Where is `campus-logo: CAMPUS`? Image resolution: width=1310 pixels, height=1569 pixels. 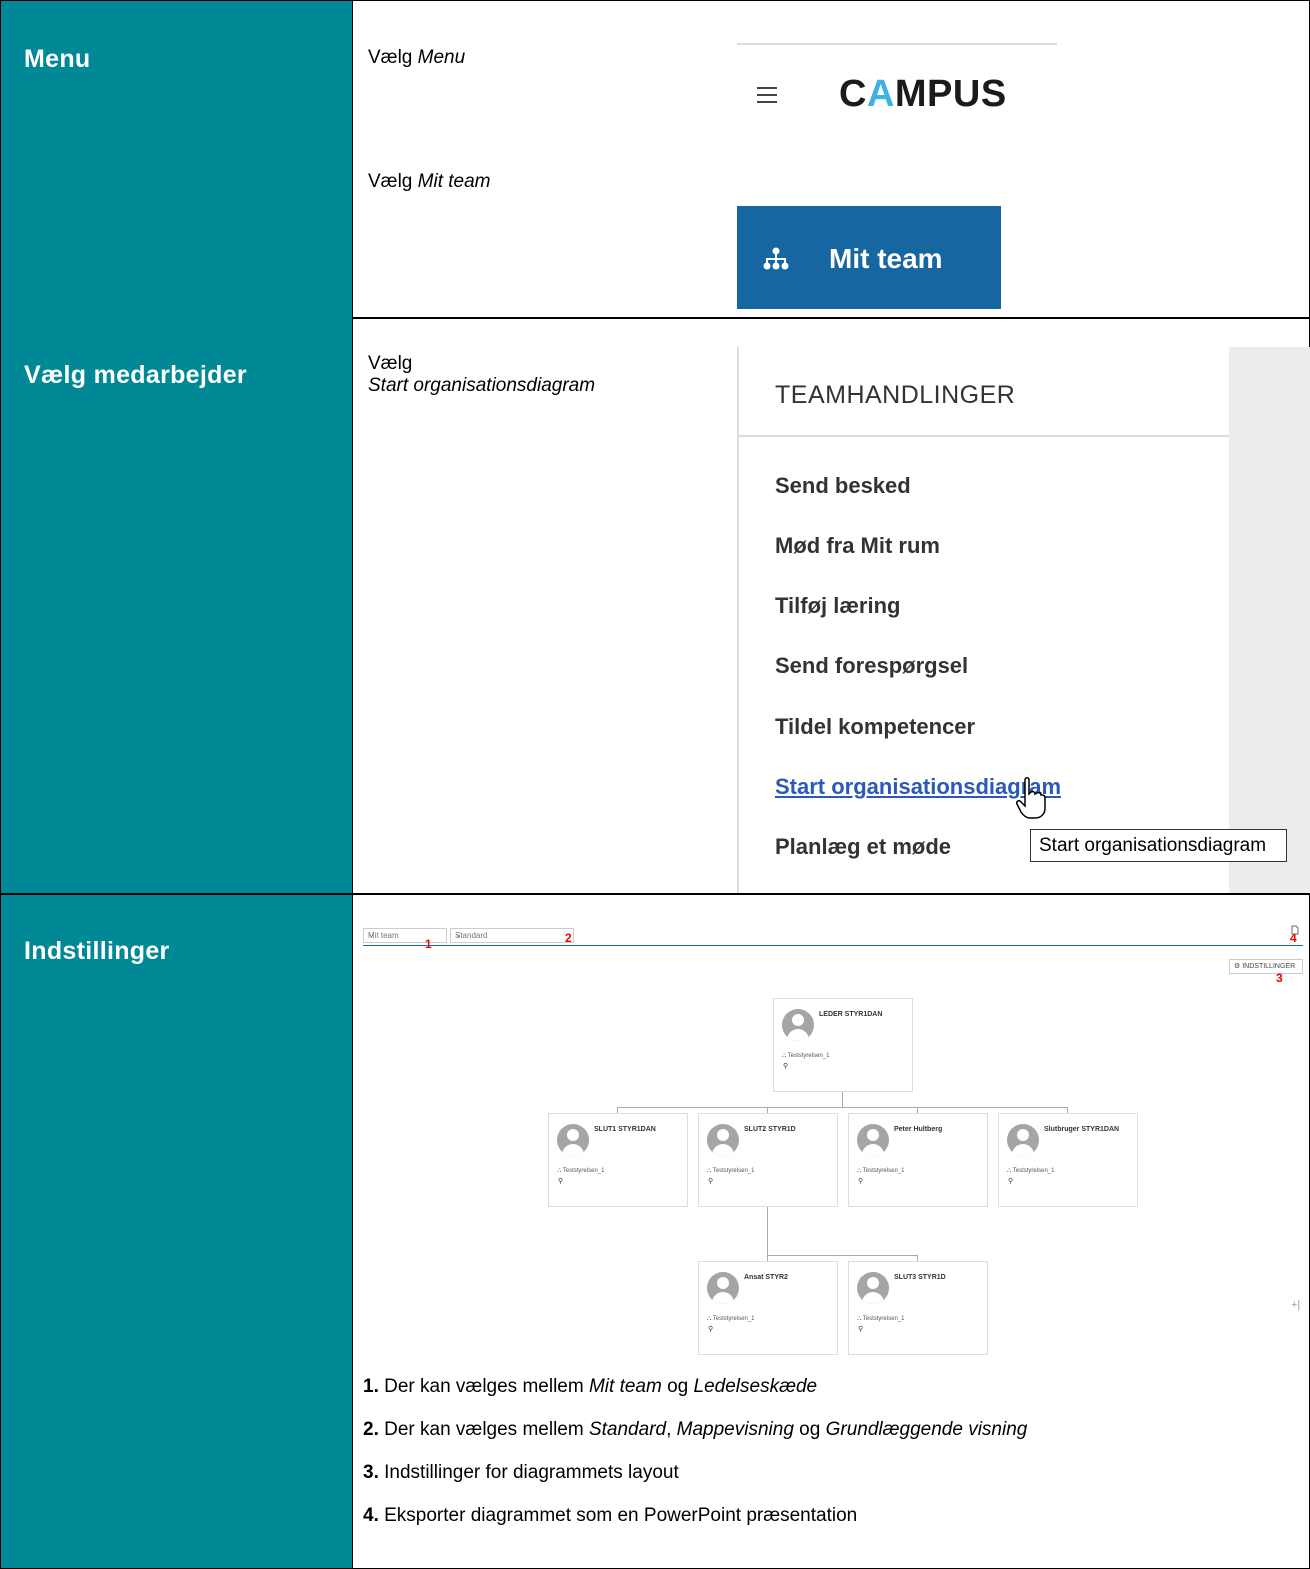 campus-logo: CAMPUS is located at coordinates (923, 94).